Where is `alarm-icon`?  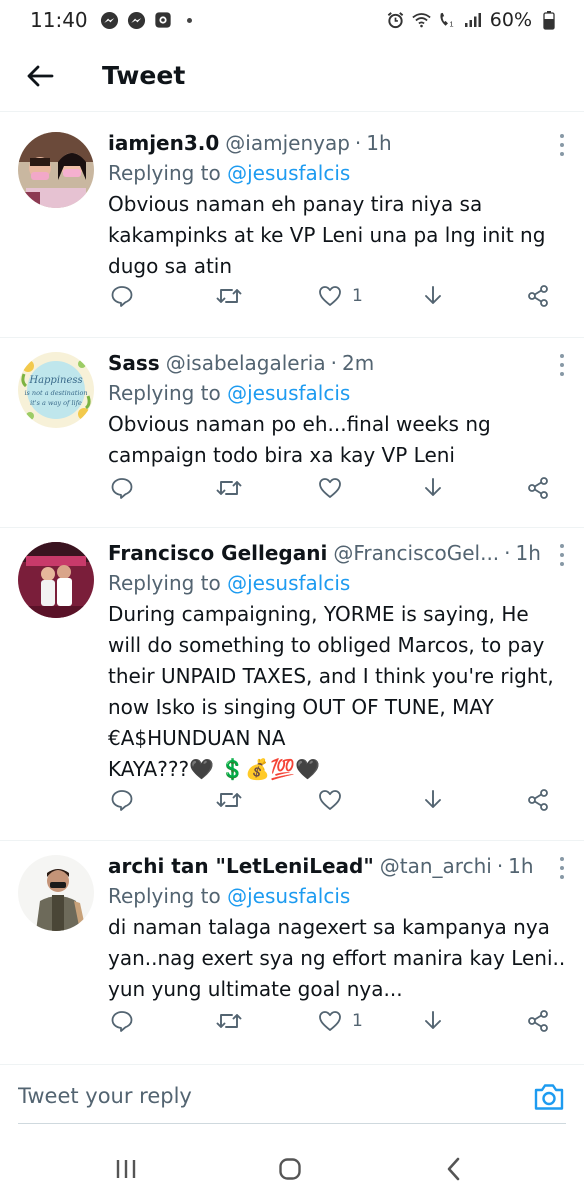 alarm-icon is located at coordinates (395, 20).